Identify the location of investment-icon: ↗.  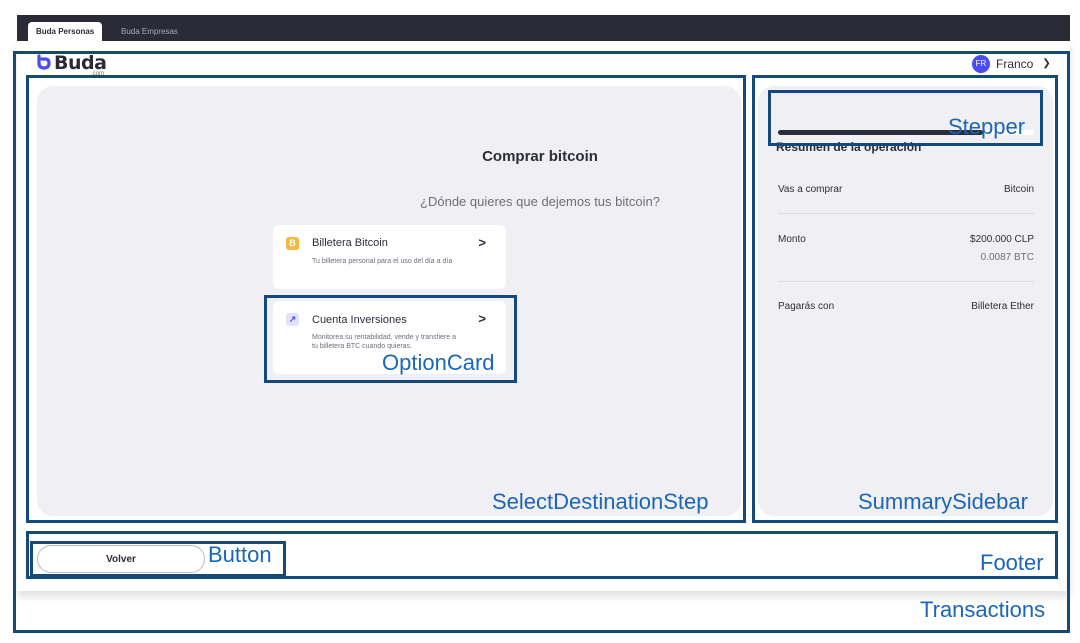
(292, 319).